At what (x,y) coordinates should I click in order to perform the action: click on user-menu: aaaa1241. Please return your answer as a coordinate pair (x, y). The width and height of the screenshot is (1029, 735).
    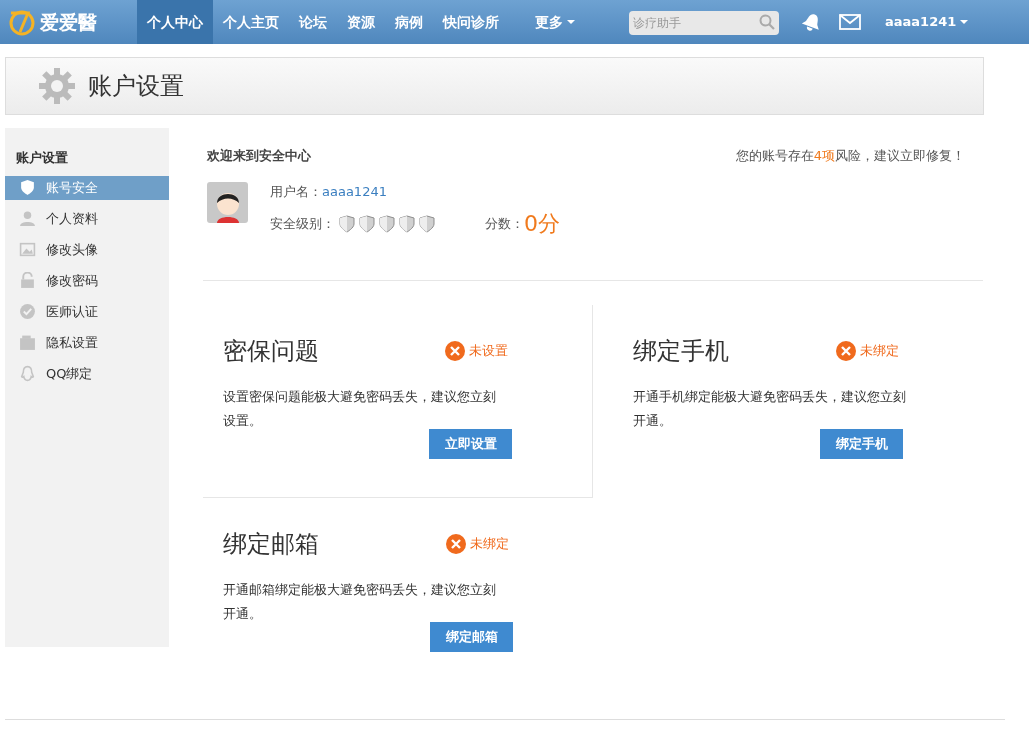
    Looking at the image, I should click on (927, 22).